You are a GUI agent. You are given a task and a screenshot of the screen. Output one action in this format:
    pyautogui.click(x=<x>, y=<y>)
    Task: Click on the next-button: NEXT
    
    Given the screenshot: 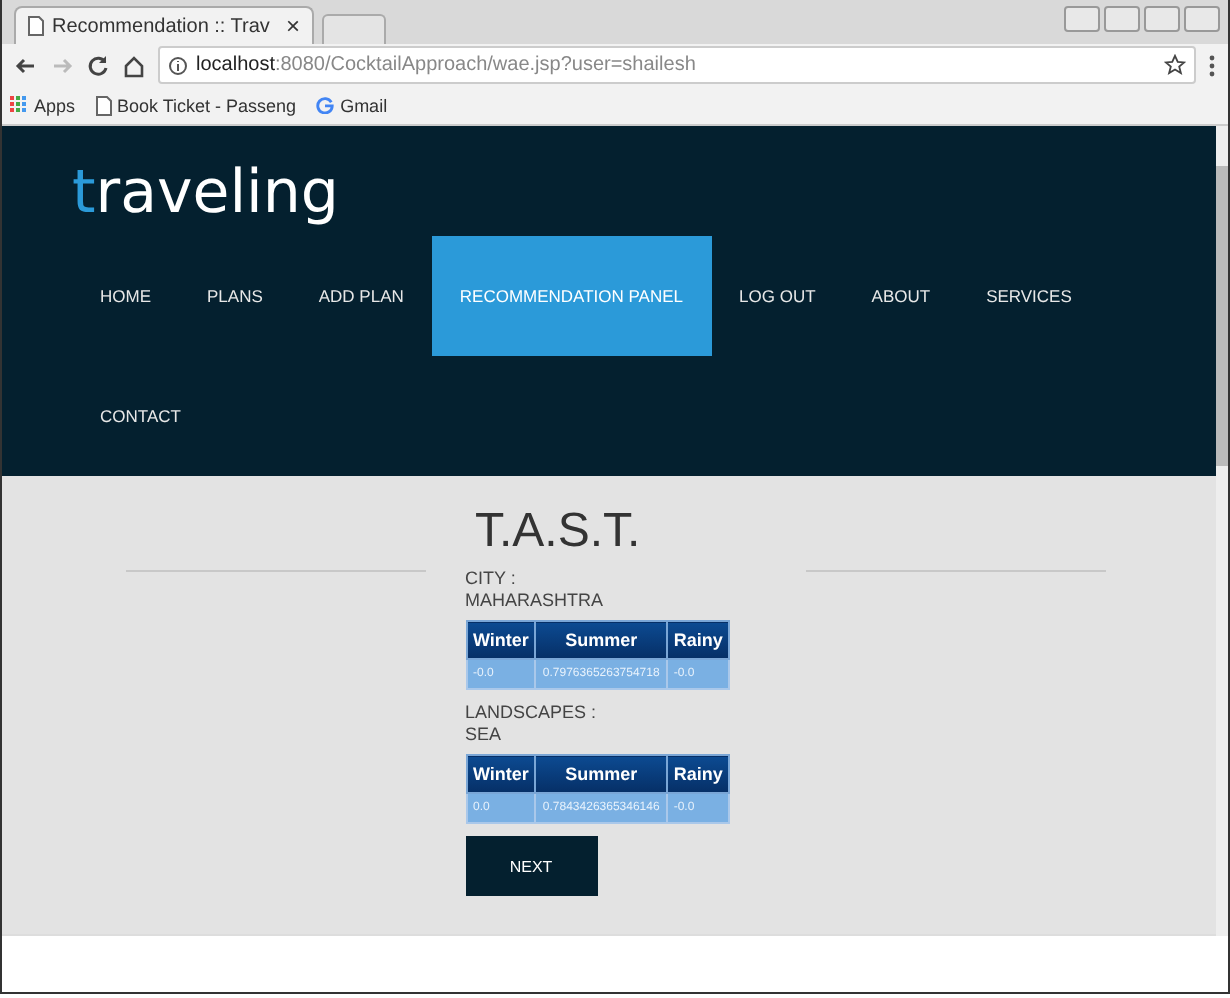 What is the action you would take?
    pyautogui.click(x=531, y=866)
    